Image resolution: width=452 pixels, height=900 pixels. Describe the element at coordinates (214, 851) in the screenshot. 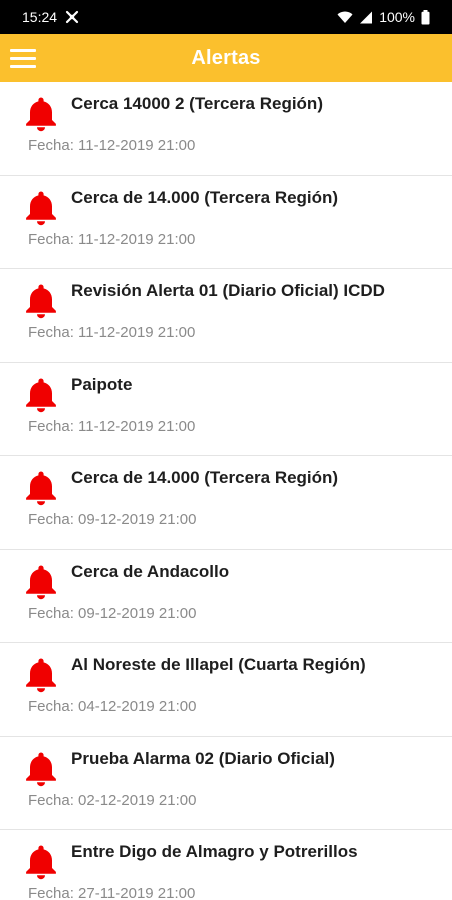

I see `alert-title: Entre Digo de Almagro y Potrerillos` at that location.